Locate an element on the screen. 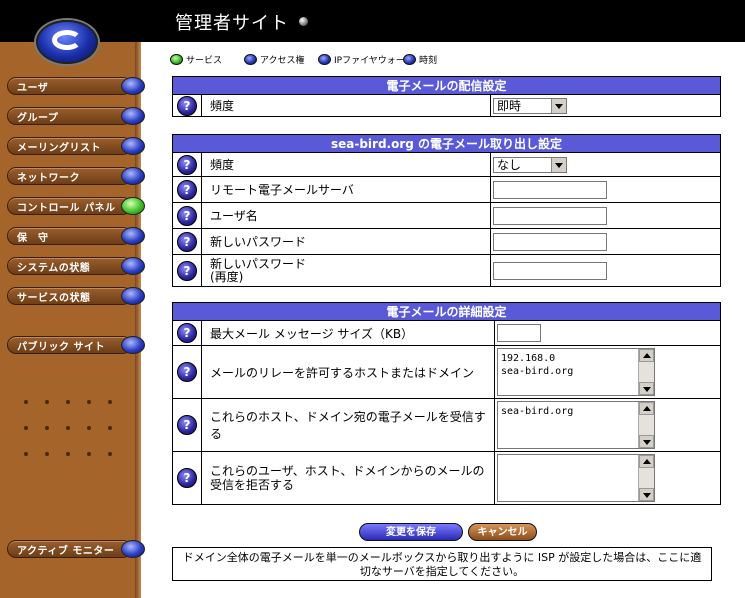 The width and height of the screenshot is (745, 598). tab-time: 時刻 is located at coordinates (420, 59).